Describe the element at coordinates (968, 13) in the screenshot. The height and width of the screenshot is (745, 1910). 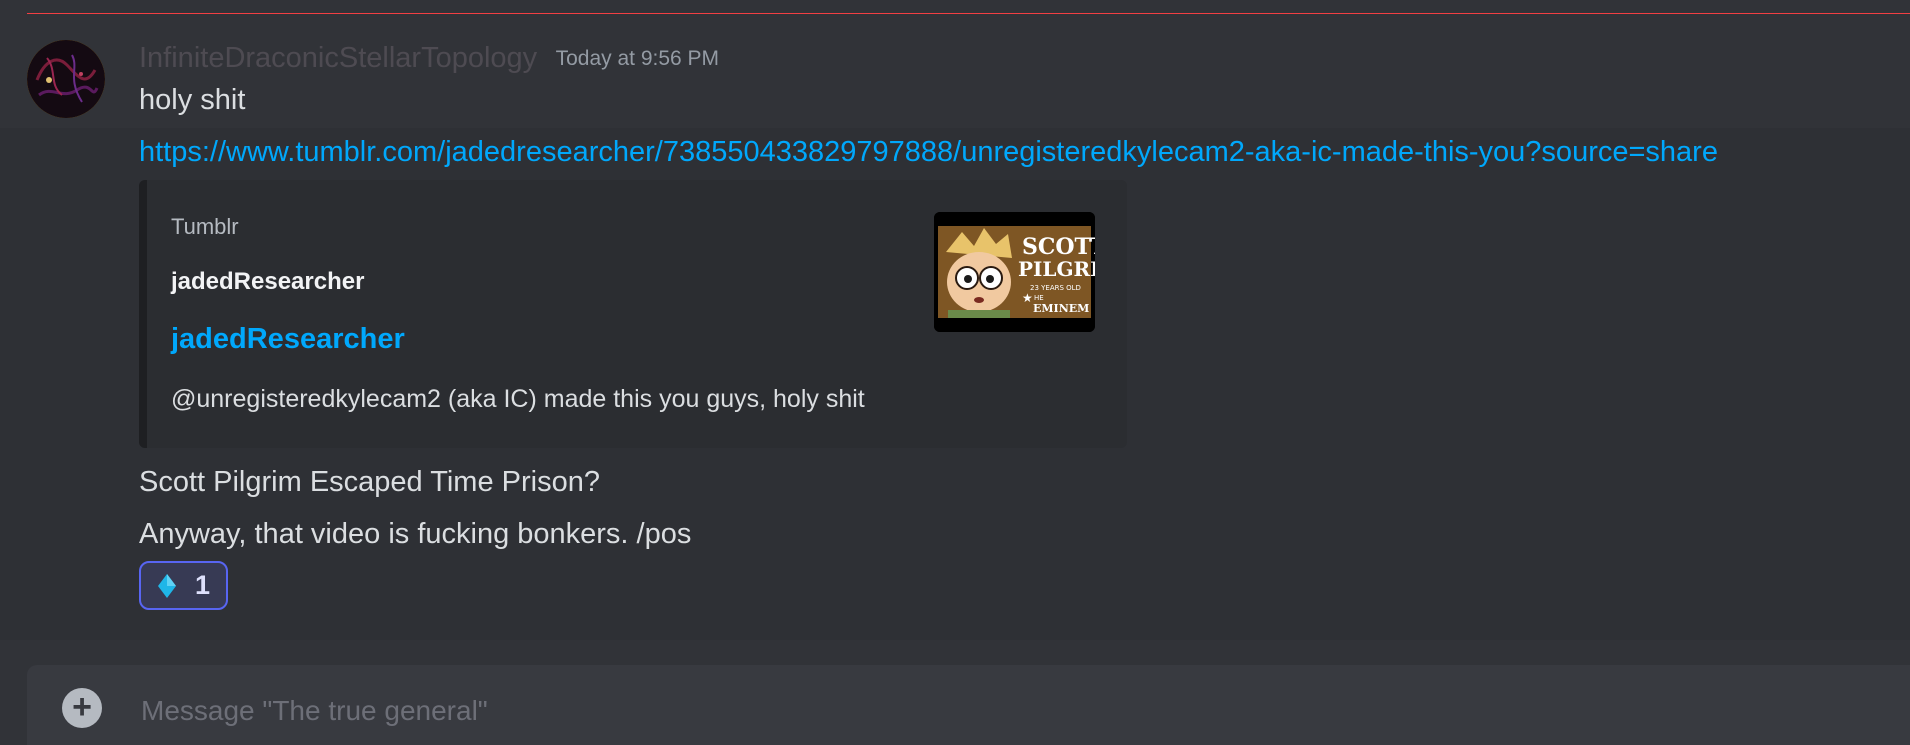
I see `new-messages-divider` at that location.